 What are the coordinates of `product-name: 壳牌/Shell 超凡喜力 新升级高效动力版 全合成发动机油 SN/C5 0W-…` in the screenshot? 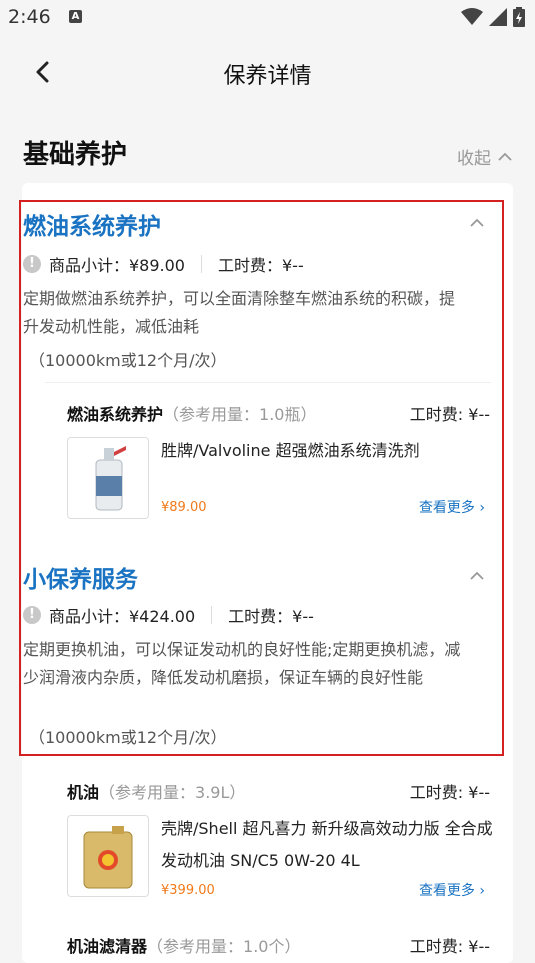 It's located at (329, 845).